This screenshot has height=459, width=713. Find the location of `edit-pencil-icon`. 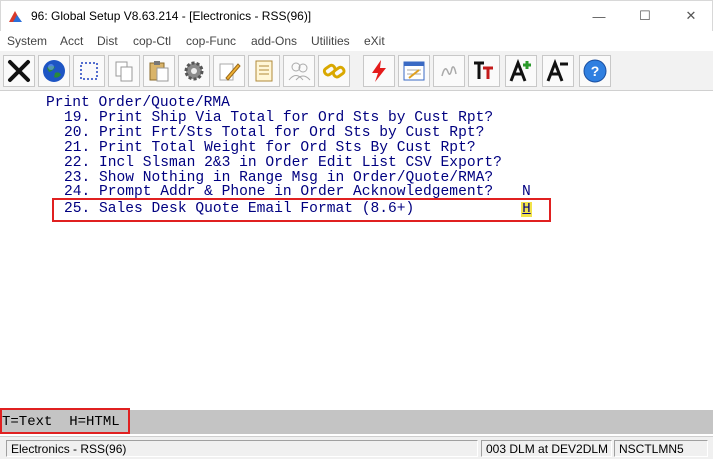

edit-pencil-icon is located at coordinates (230, 72).